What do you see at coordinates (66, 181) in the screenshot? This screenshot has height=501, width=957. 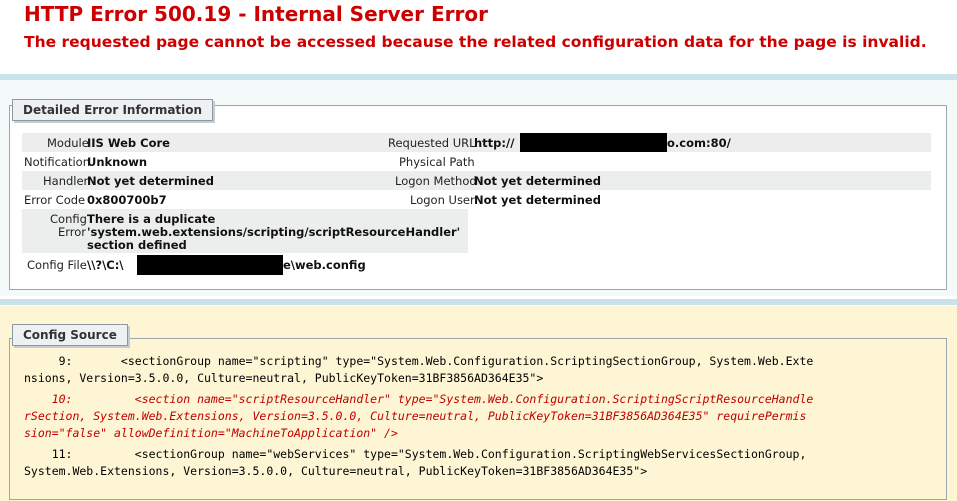 I see `handler-label: Handler` at bounding box center [66, 181].